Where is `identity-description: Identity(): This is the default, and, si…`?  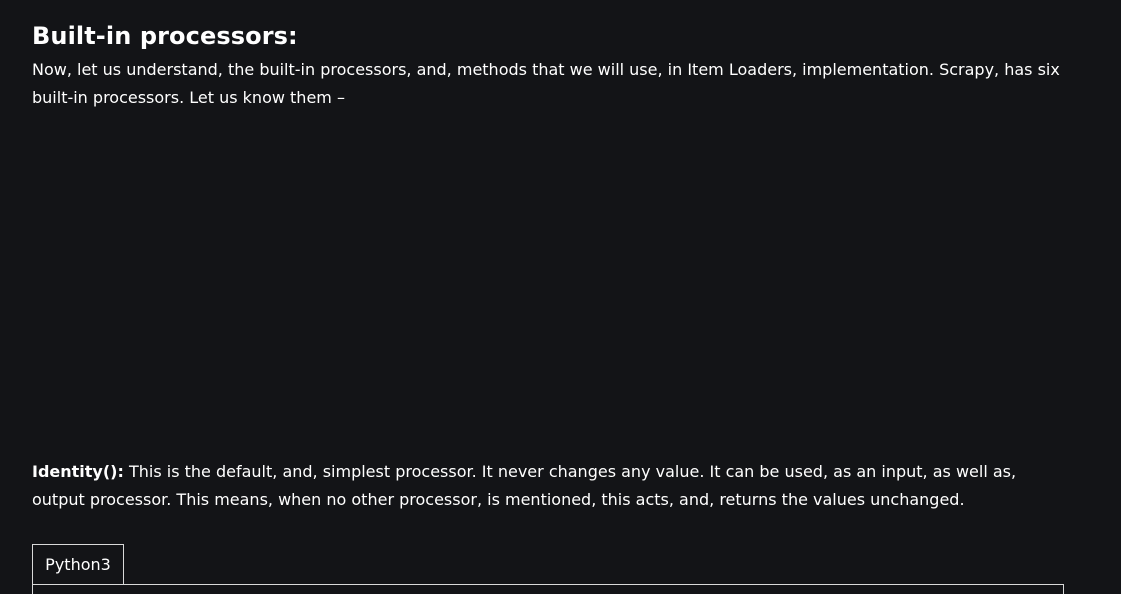 identity-description: Identity(): This is the default, and, si… is located at coordinates (549, 486).